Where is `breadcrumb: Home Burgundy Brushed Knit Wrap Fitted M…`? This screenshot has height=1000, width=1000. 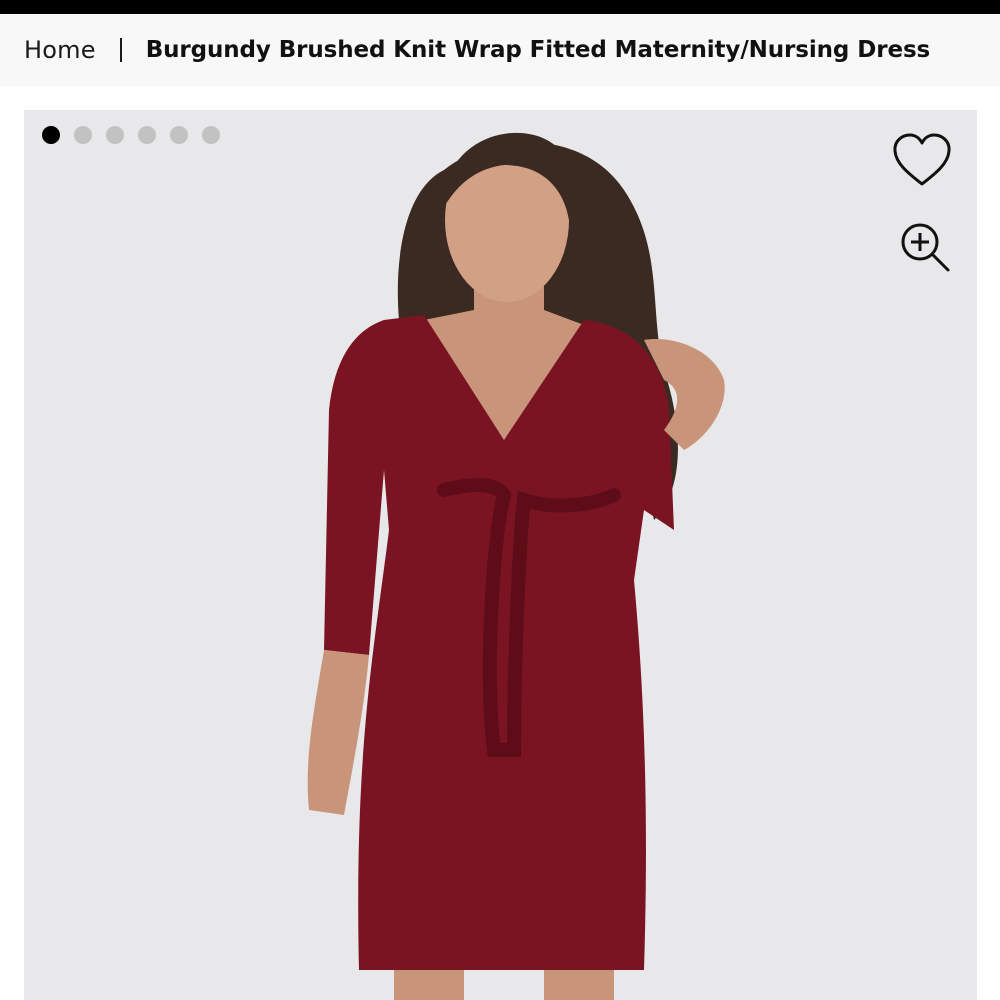 breadcrumb: Home Burgundy Brushed Knit Wrap Fitted M… is located at coordinates (477, 50).